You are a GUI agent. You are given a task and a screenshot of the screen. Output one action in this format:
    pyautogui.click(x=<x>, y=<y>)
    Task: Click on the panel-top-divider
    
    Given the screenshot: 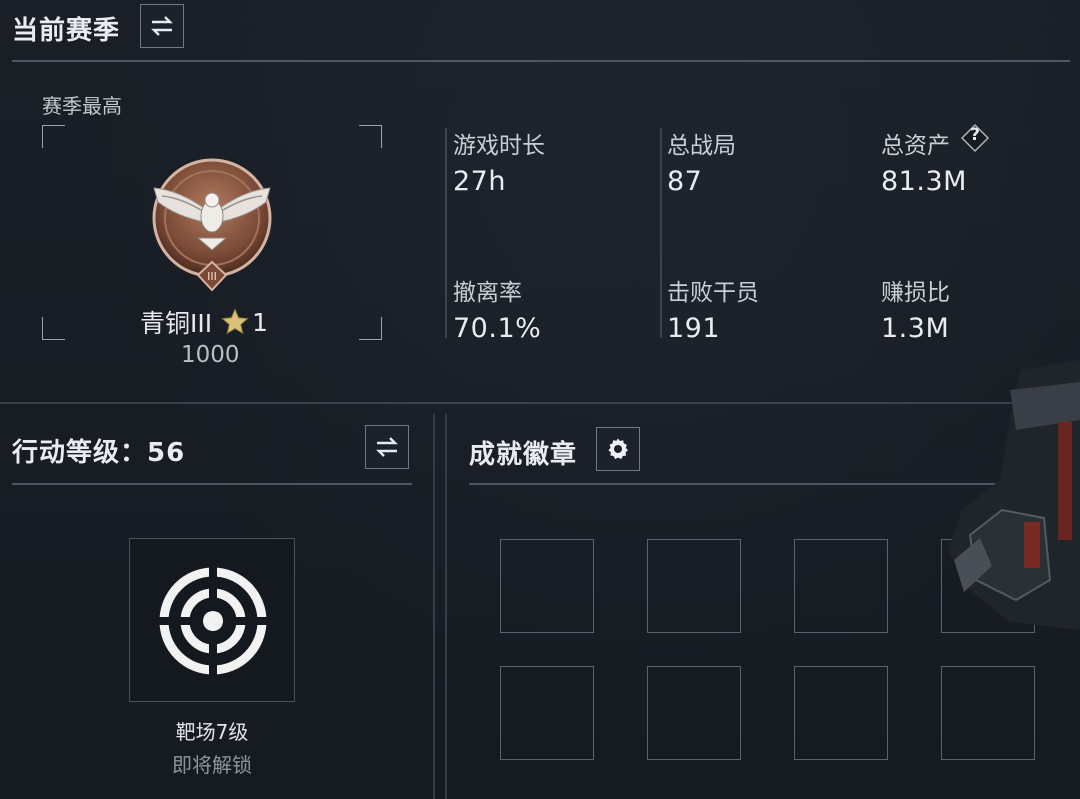 What is the action you would take?
    pyautogui.click(x=540, y=403)
    